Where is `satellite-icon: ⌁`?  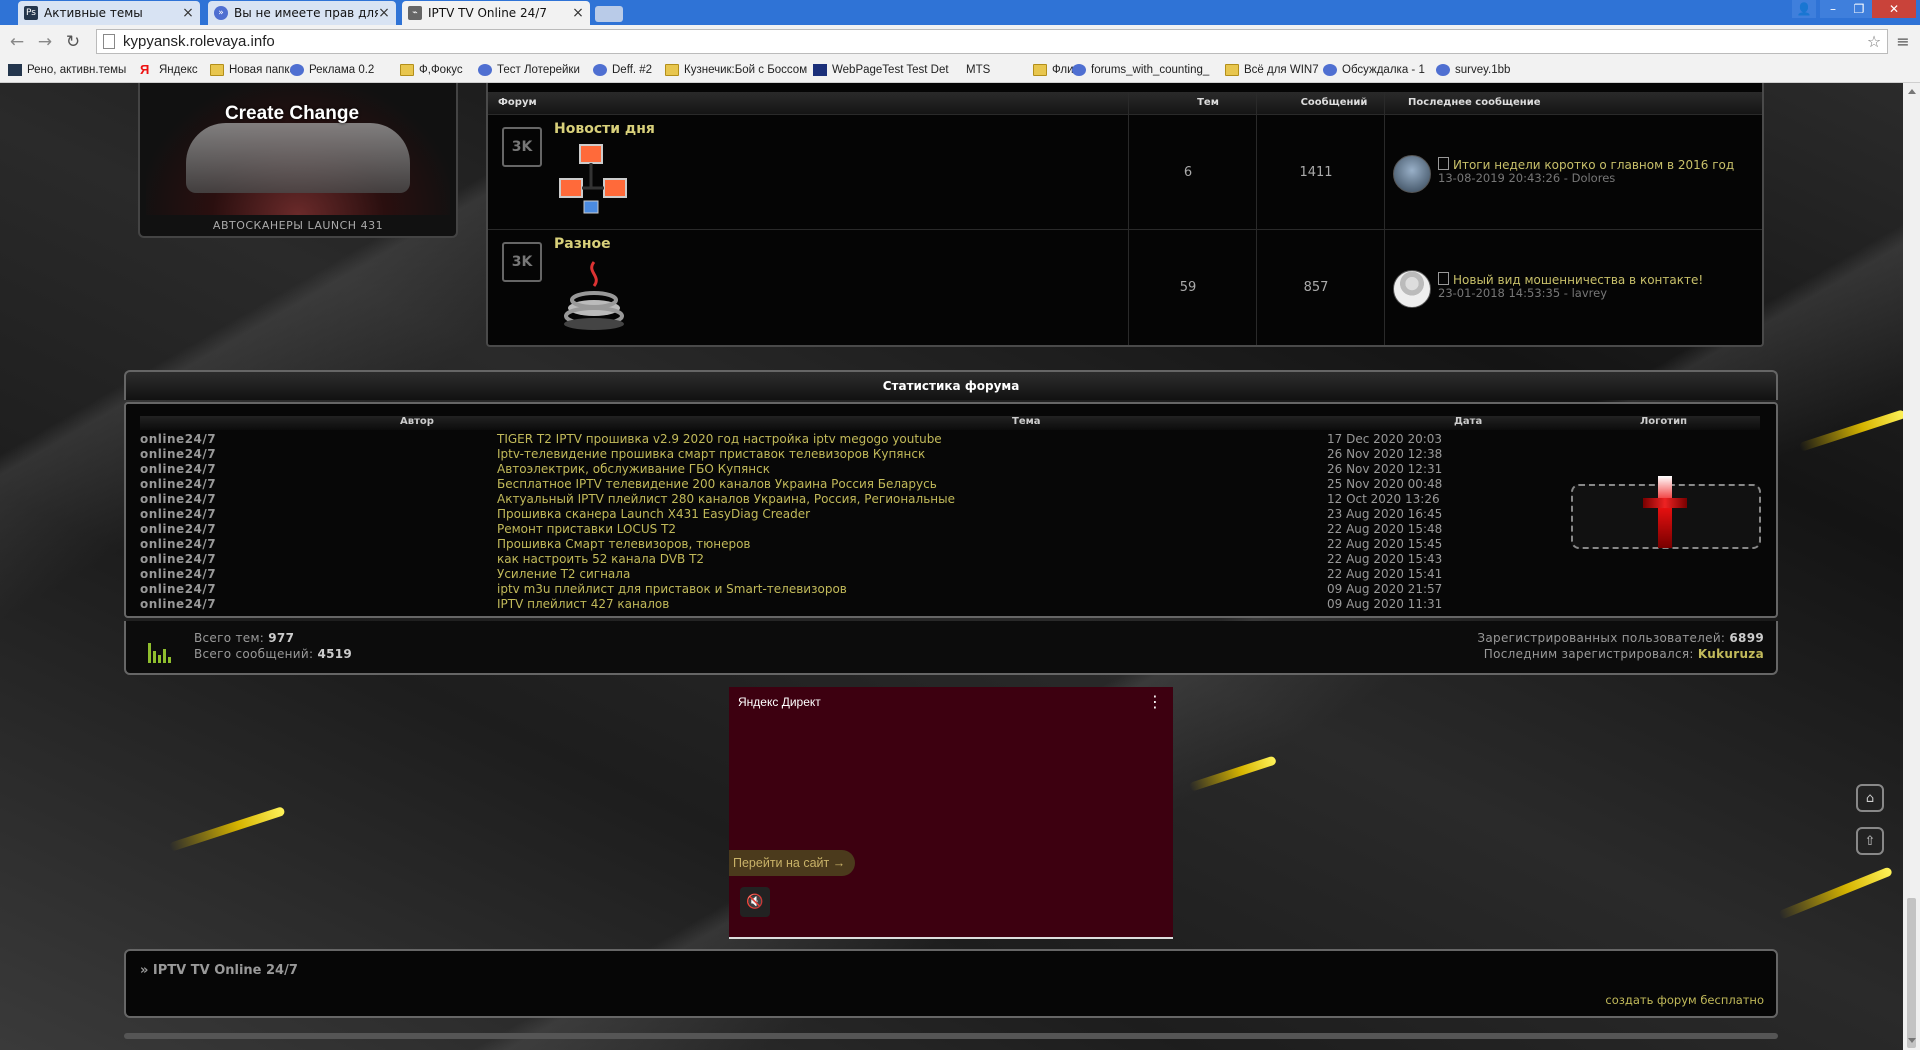 satellite-icon: ⌁ is located at coordinates (415, 13).